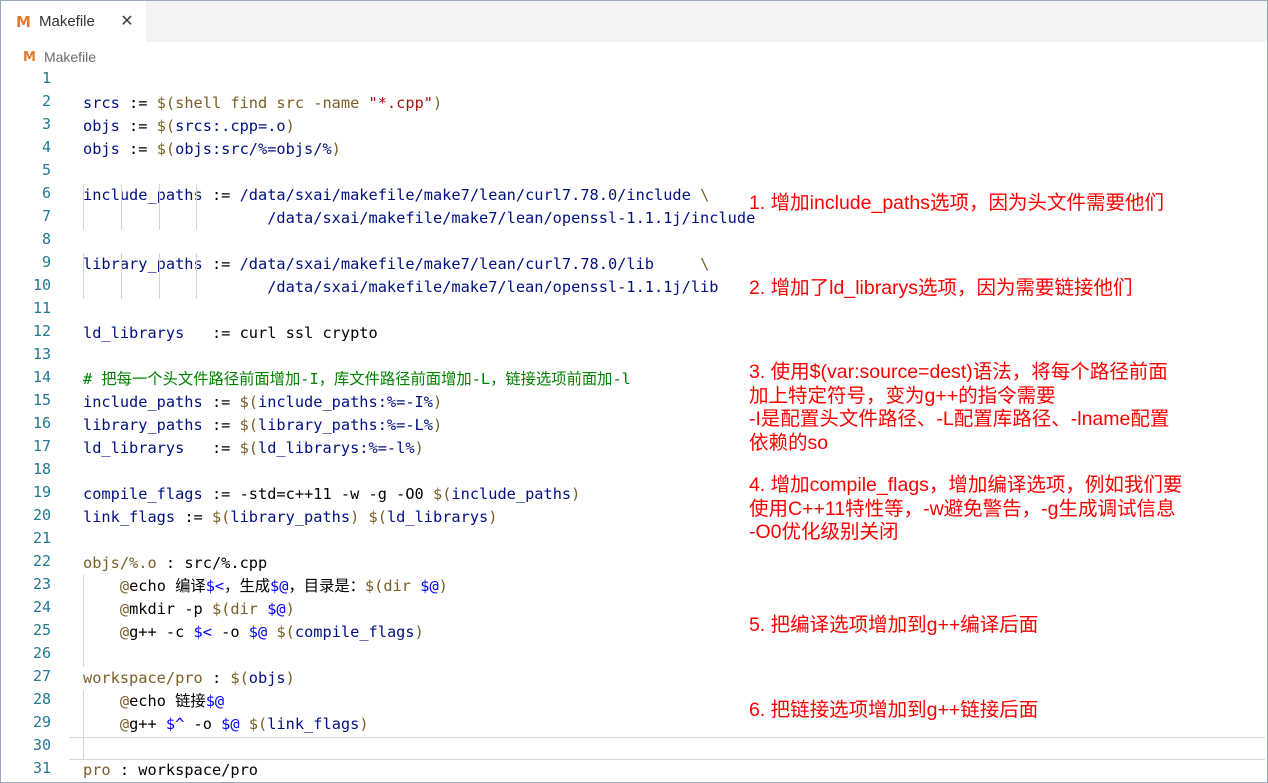 The width and height of the screenshot is (1268, 783). Describe the element at coordinates (41, 676) in the screenshot. I see `line-number: 27` at that location.